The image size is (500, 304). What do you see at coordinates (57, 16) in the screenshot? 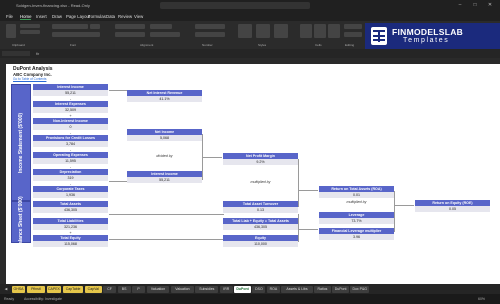
I see `menu-draw: Draw` at bounding box center [57, 16].